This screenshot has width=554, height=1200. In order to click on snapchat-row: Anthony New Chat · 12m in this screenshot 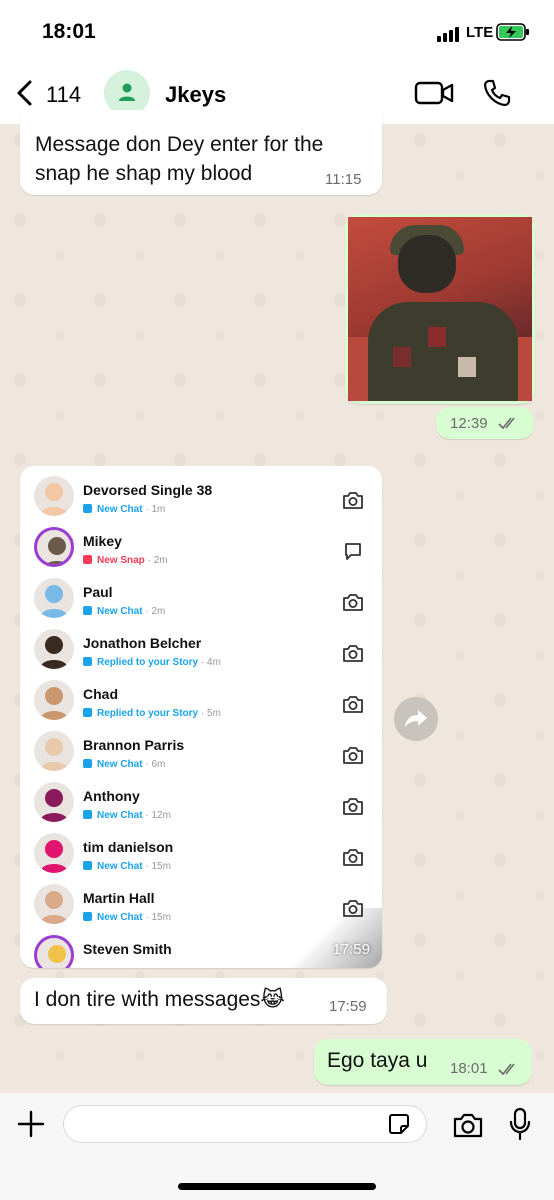, I will do `click(201, 797)`.